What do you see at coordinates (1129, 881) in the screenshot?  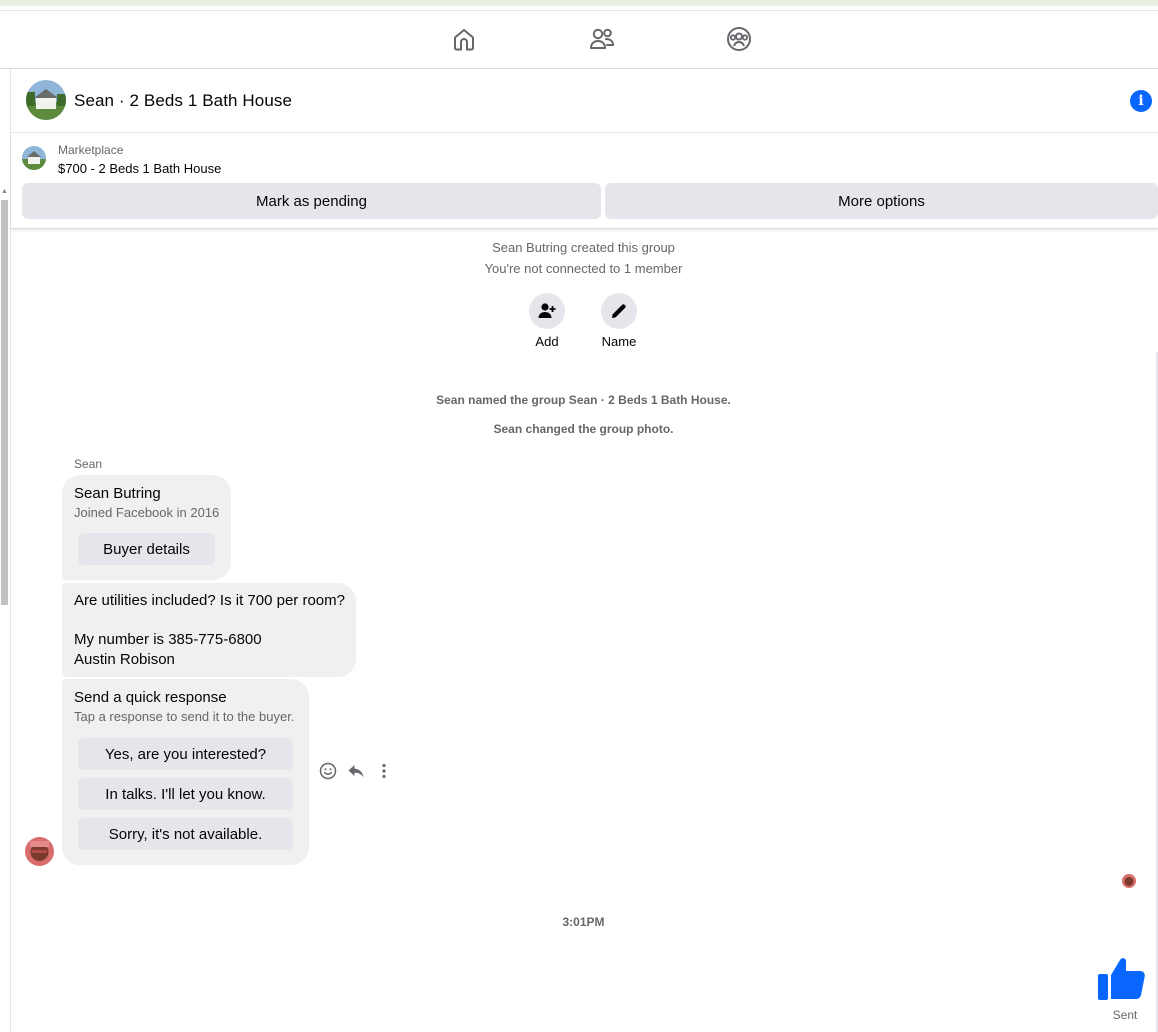 I see `seen-avatar` at bounding box center [1129, 881].